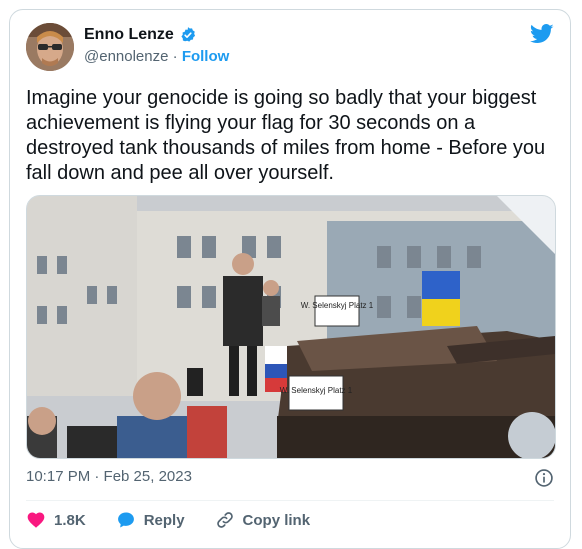 The image size is (582, 549). I want to click on reply-label: Reply, so click(164, 520).